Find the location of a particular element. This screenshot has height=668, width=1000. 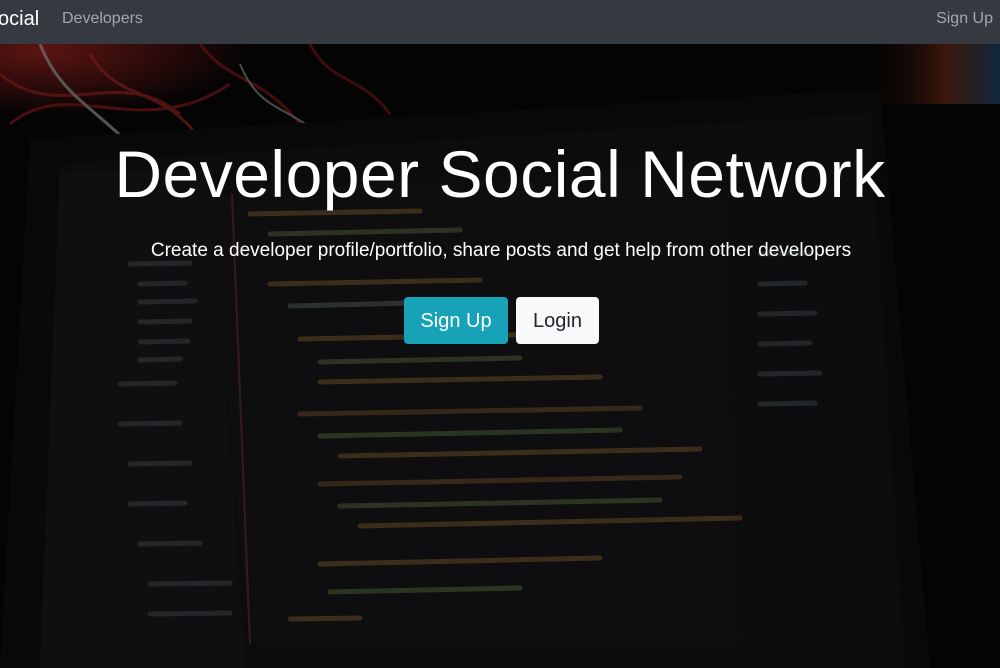

login-button: Login is located at coordinates (557, 320).